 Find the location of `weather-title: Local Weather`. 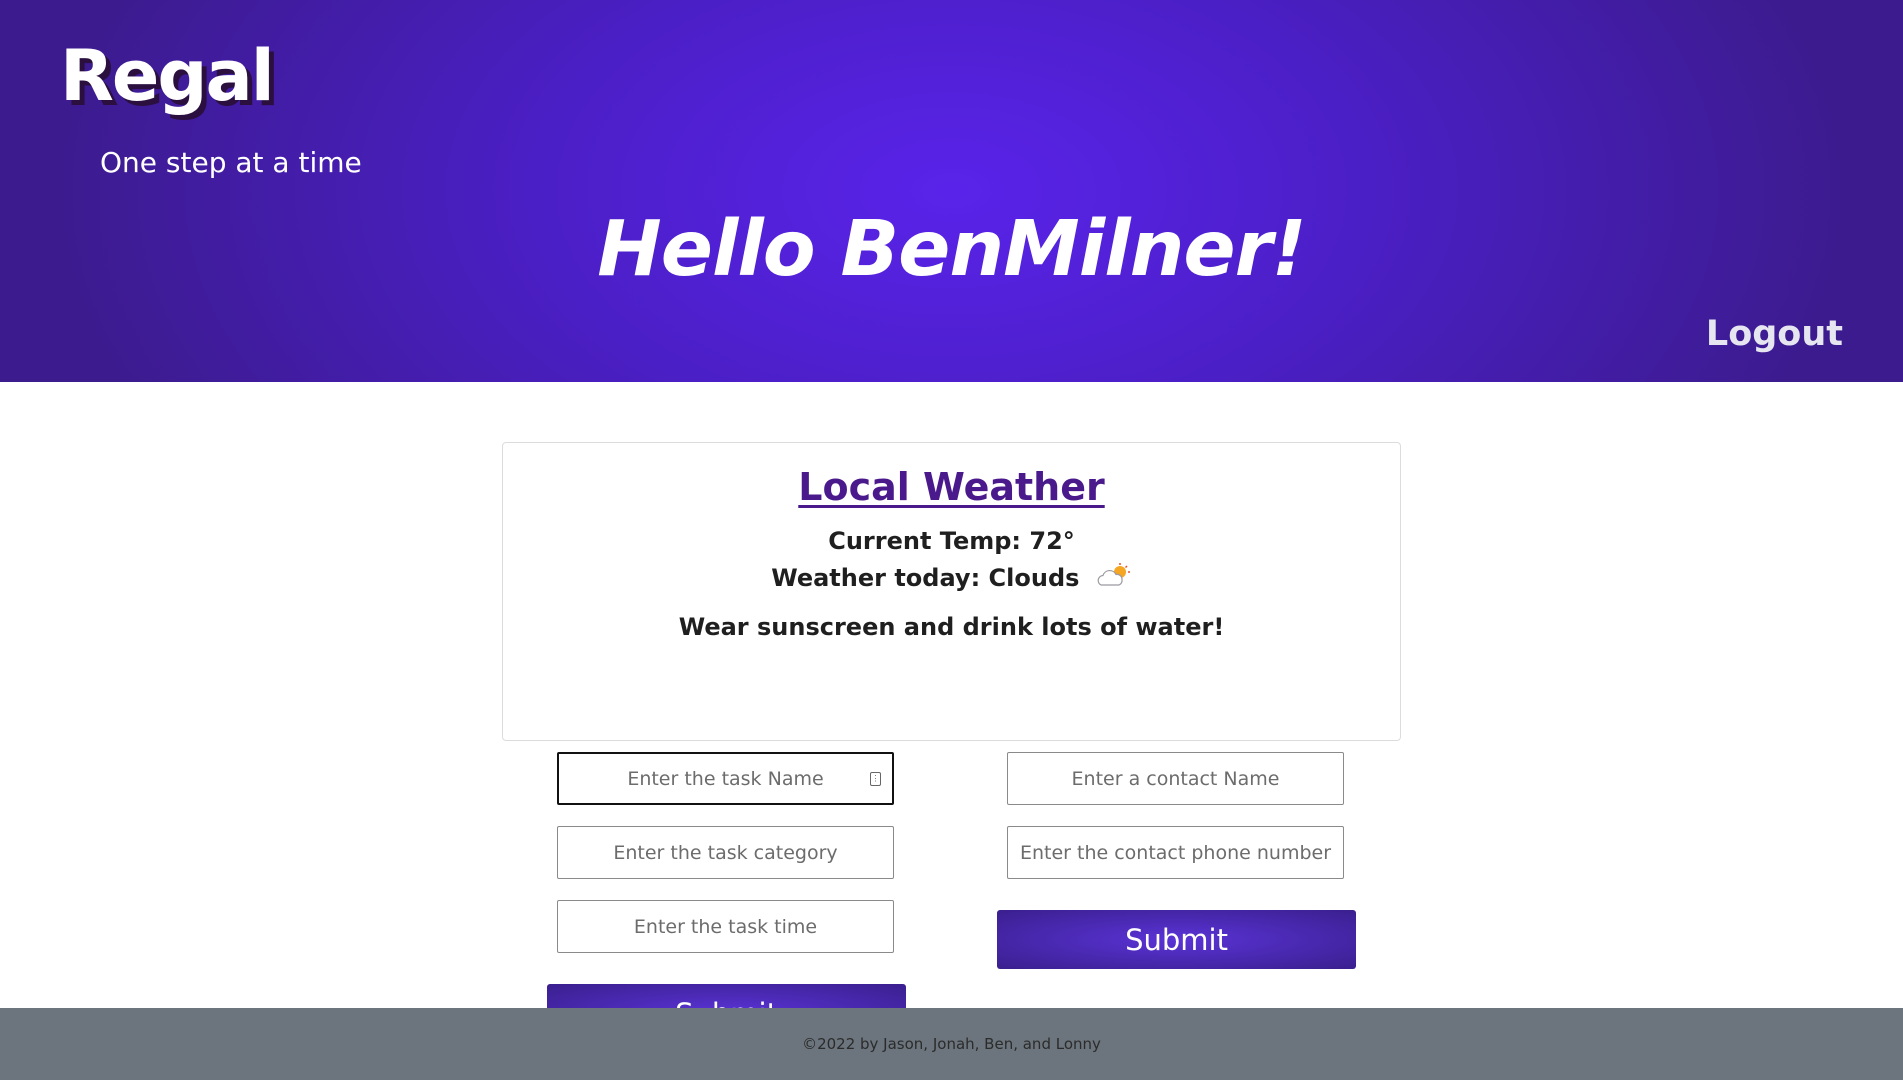

weather-title: Local Weather is located at coordinates (951, 487).